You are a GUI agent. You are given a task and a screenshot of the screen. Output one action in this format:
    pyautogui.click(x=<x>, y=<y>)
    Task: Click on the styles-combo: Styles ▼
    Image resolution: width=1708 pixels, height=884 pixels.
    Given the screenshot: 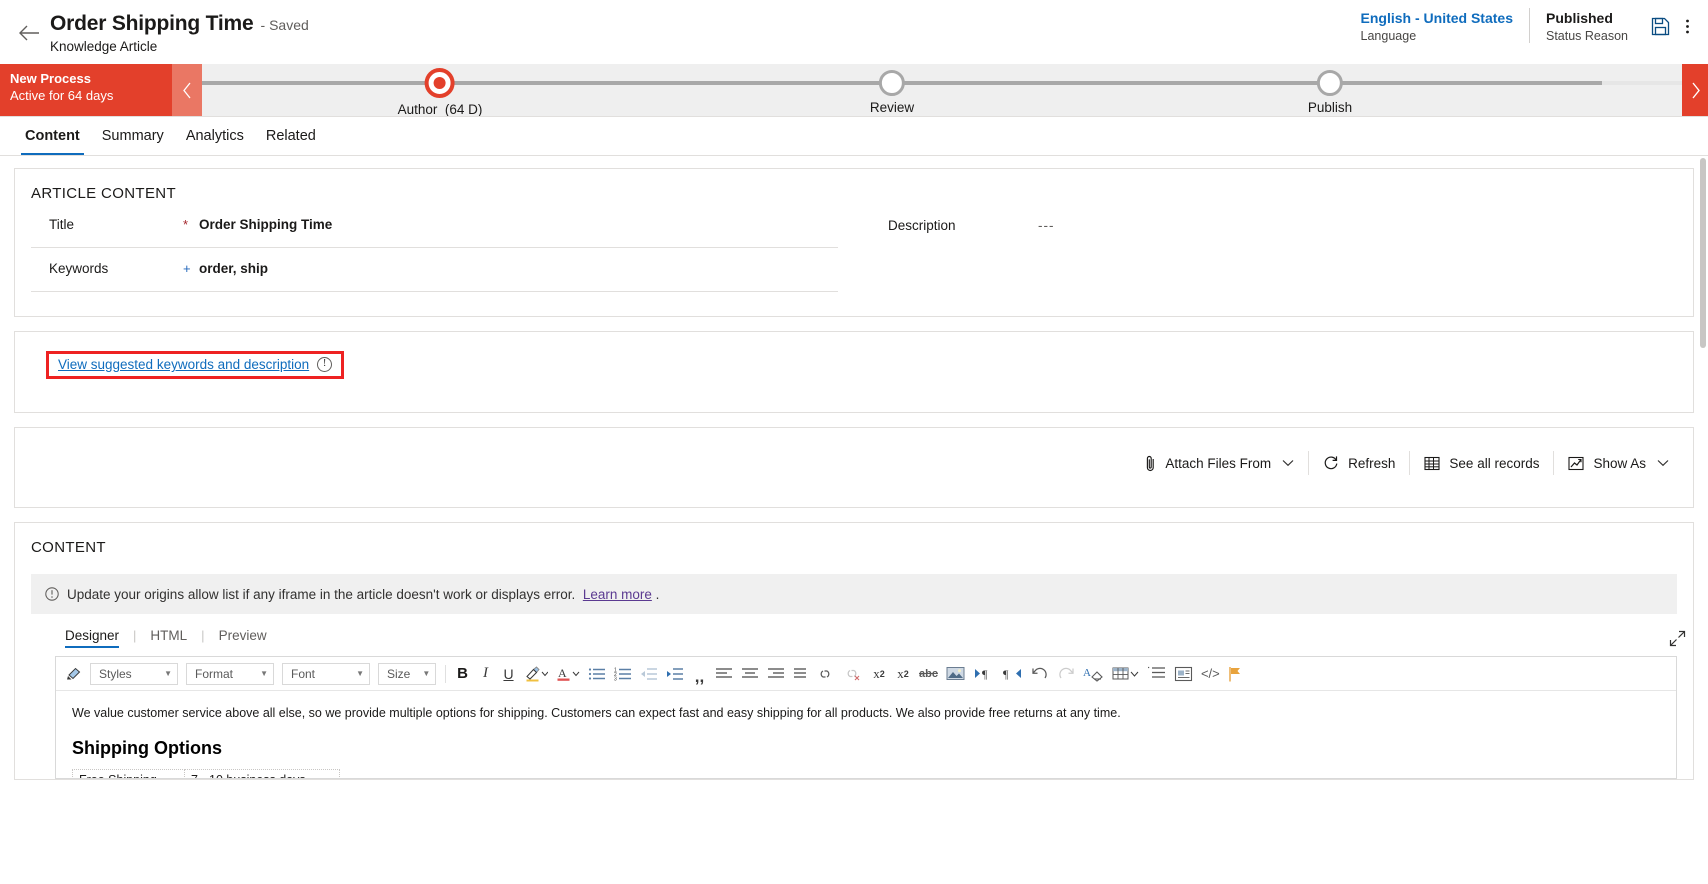 What is the action you would take?
    pyautogui.click(x=134, y=673)
    